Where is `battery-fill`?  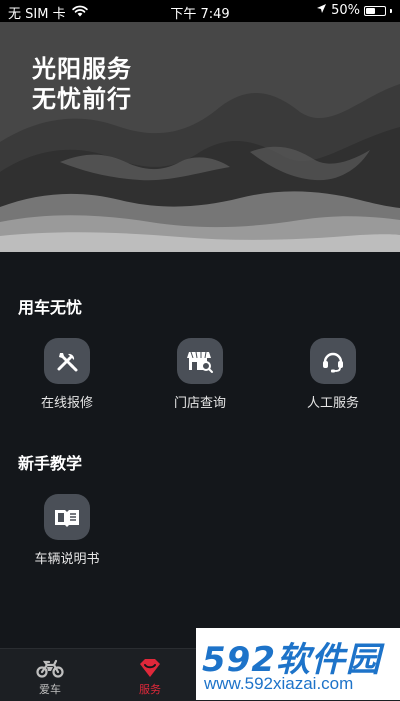
battery-fill is located at coordinates (370, 10).